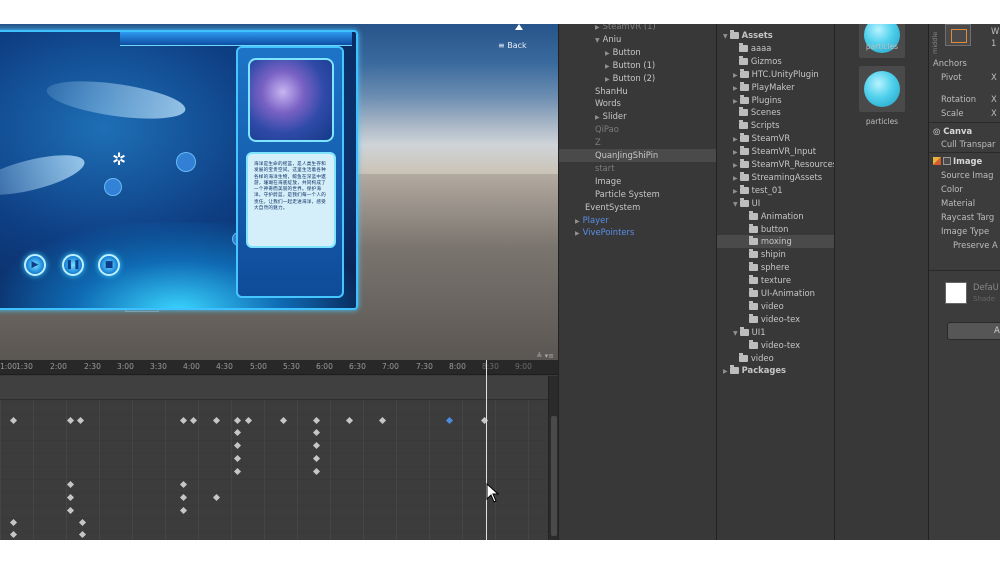 This screenshot has width=1000, height=562. Describe the element at coordinates (73, 265) in the screenshot. I see `pause-button: ❚❚` at that location.